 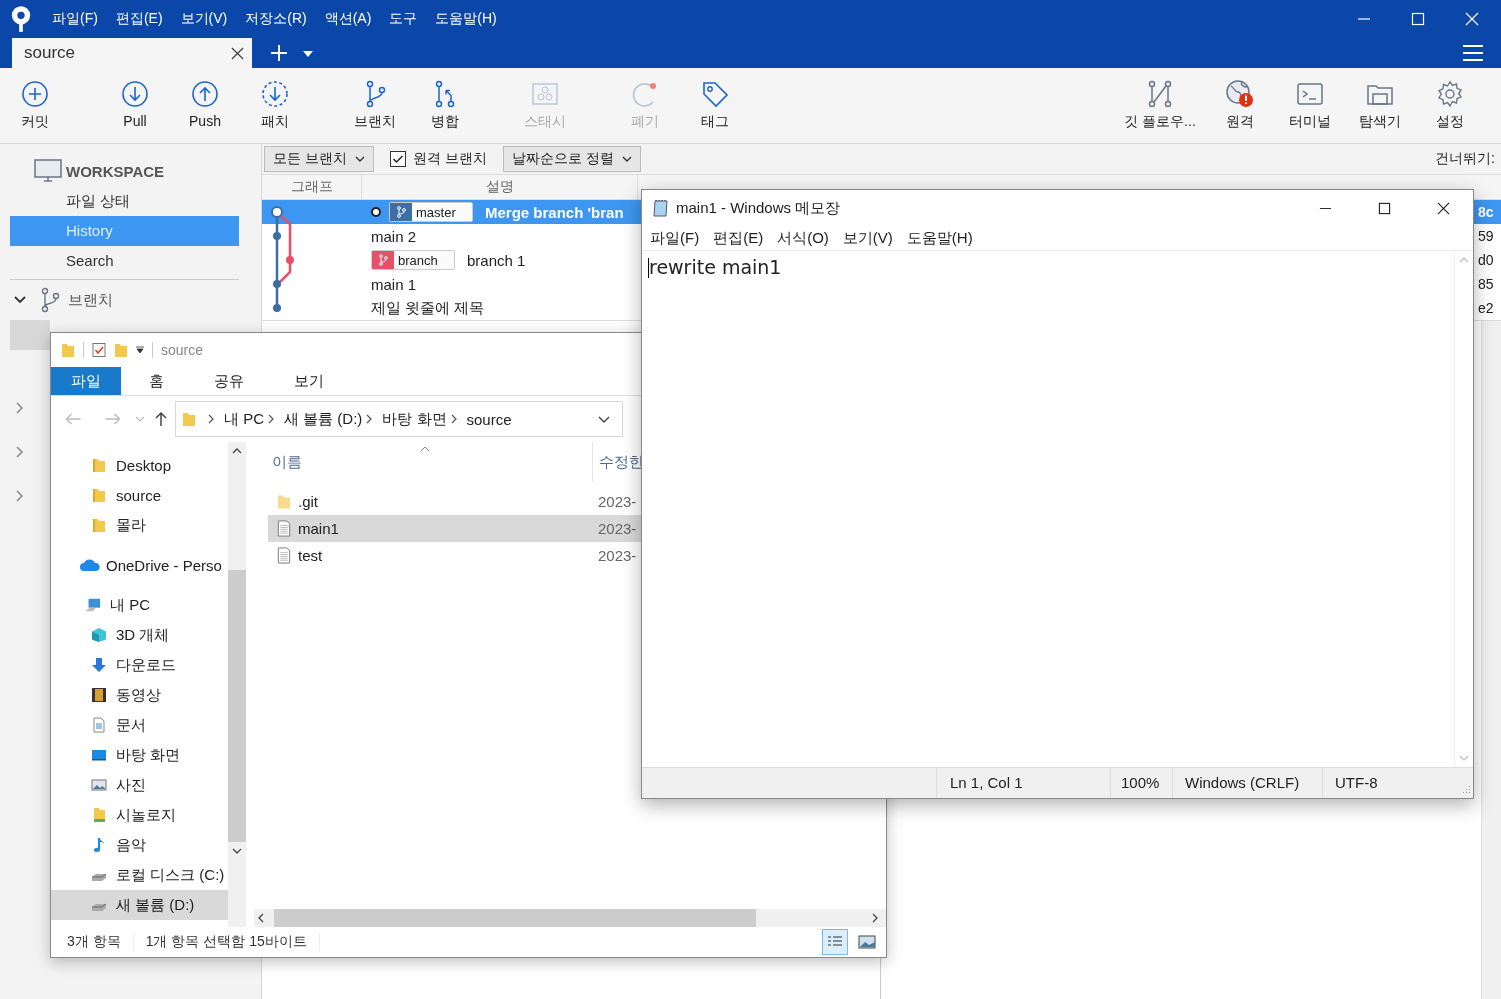 What do you see at coordinates (1023, 783) in the screenshot?
I see `status-text: Ln 1, Col 1` at bounding box center [1023, 783].